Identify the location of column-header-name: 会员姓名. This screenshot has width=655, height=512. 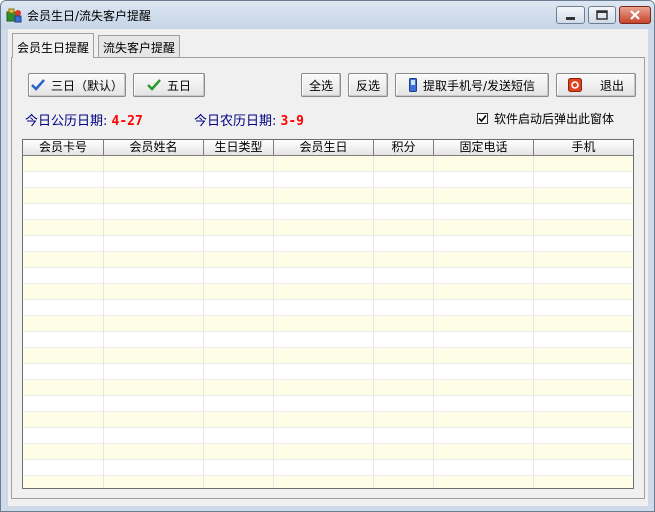
(154, 148).